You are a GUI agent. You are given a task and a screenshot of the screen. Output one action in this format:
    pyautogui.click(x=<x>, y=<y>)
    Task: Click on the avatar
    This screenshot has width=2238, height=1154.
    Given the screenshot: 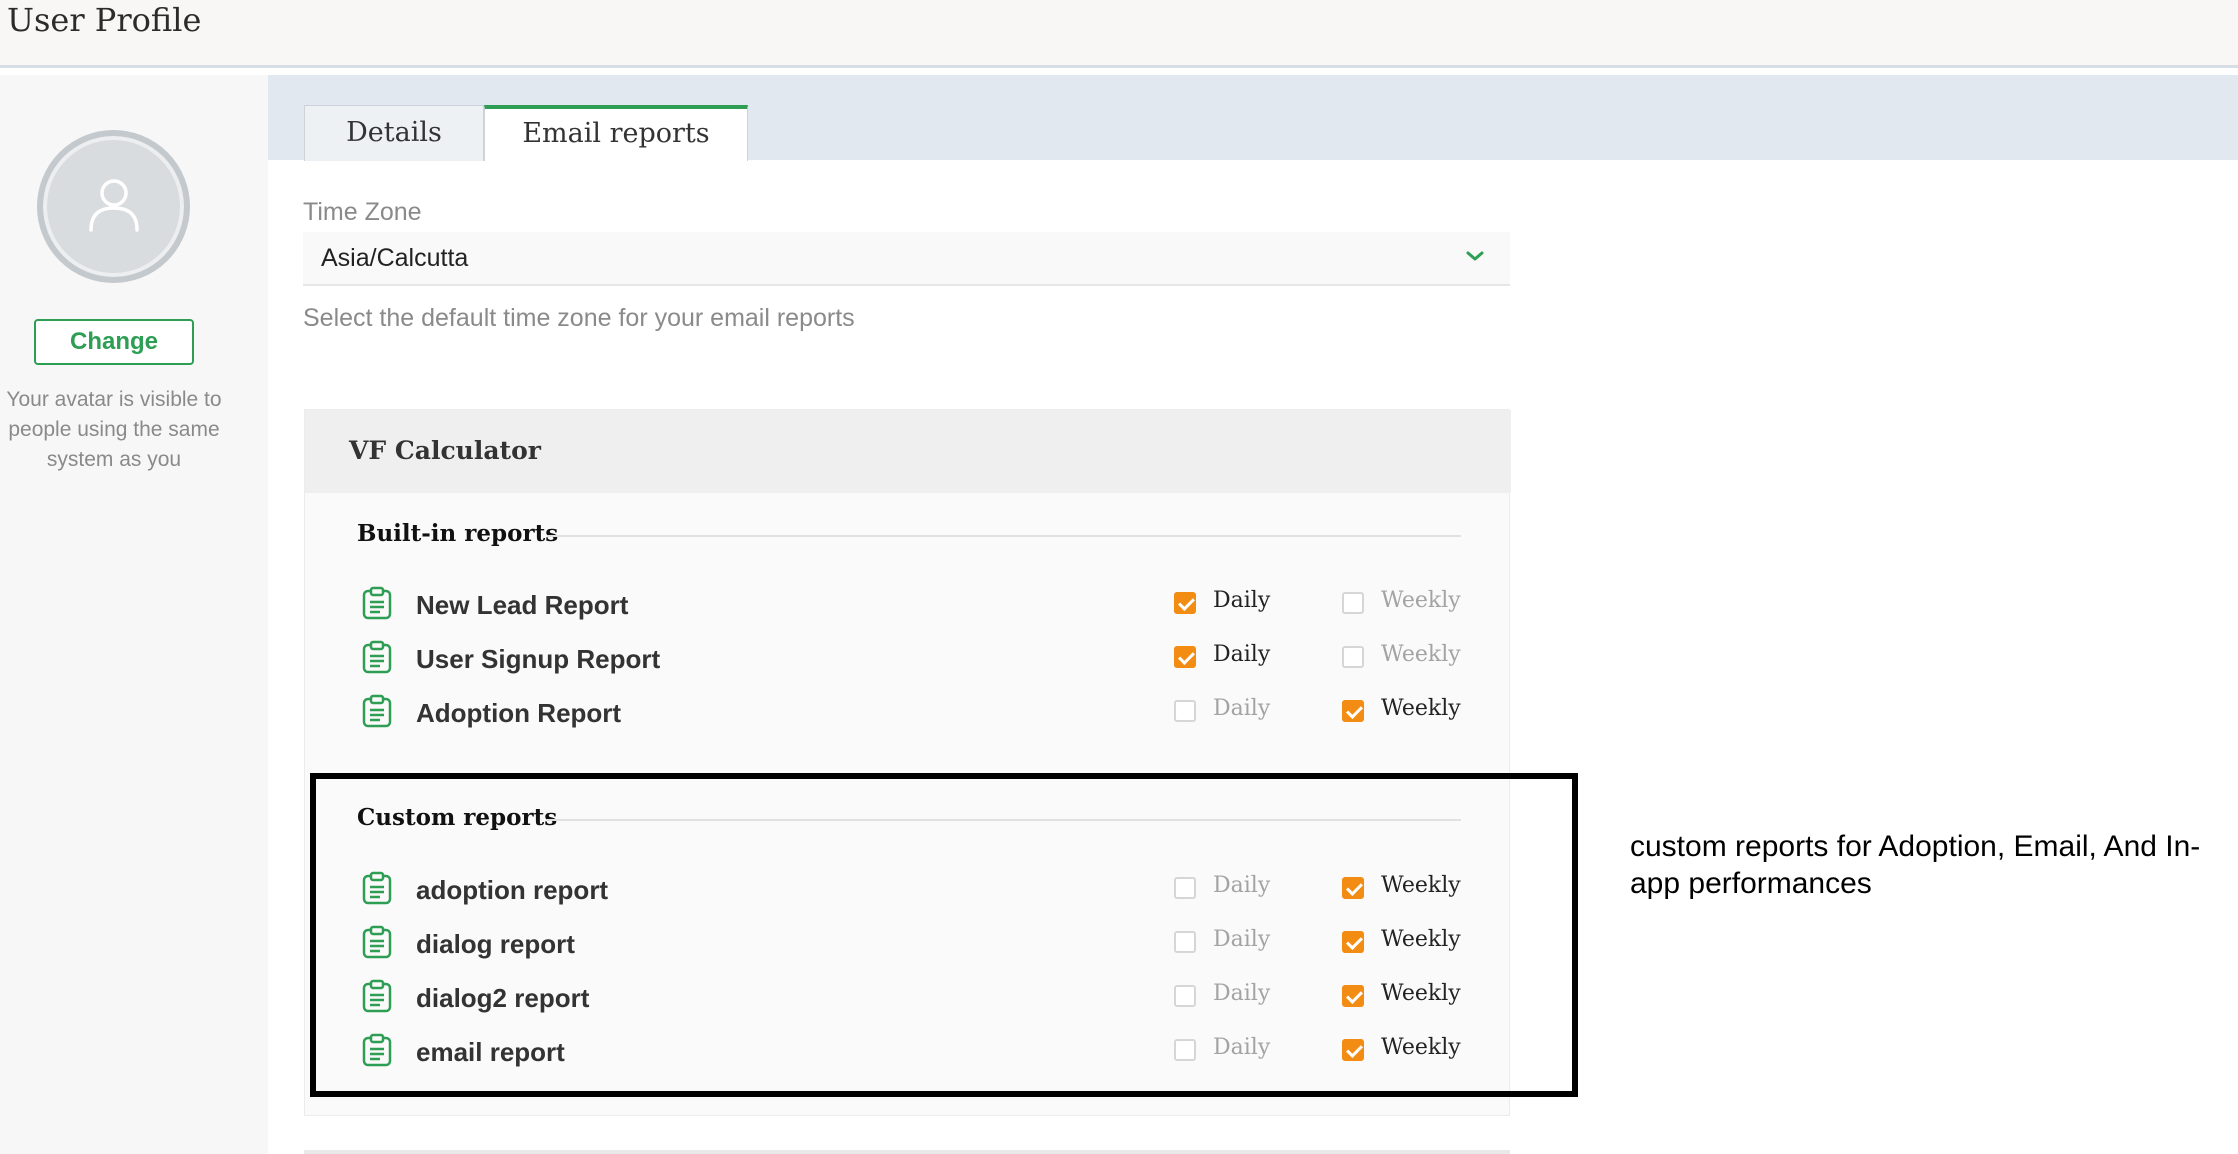 What is the action you would take?
    pyautogui.click(x=113, y=206)
    